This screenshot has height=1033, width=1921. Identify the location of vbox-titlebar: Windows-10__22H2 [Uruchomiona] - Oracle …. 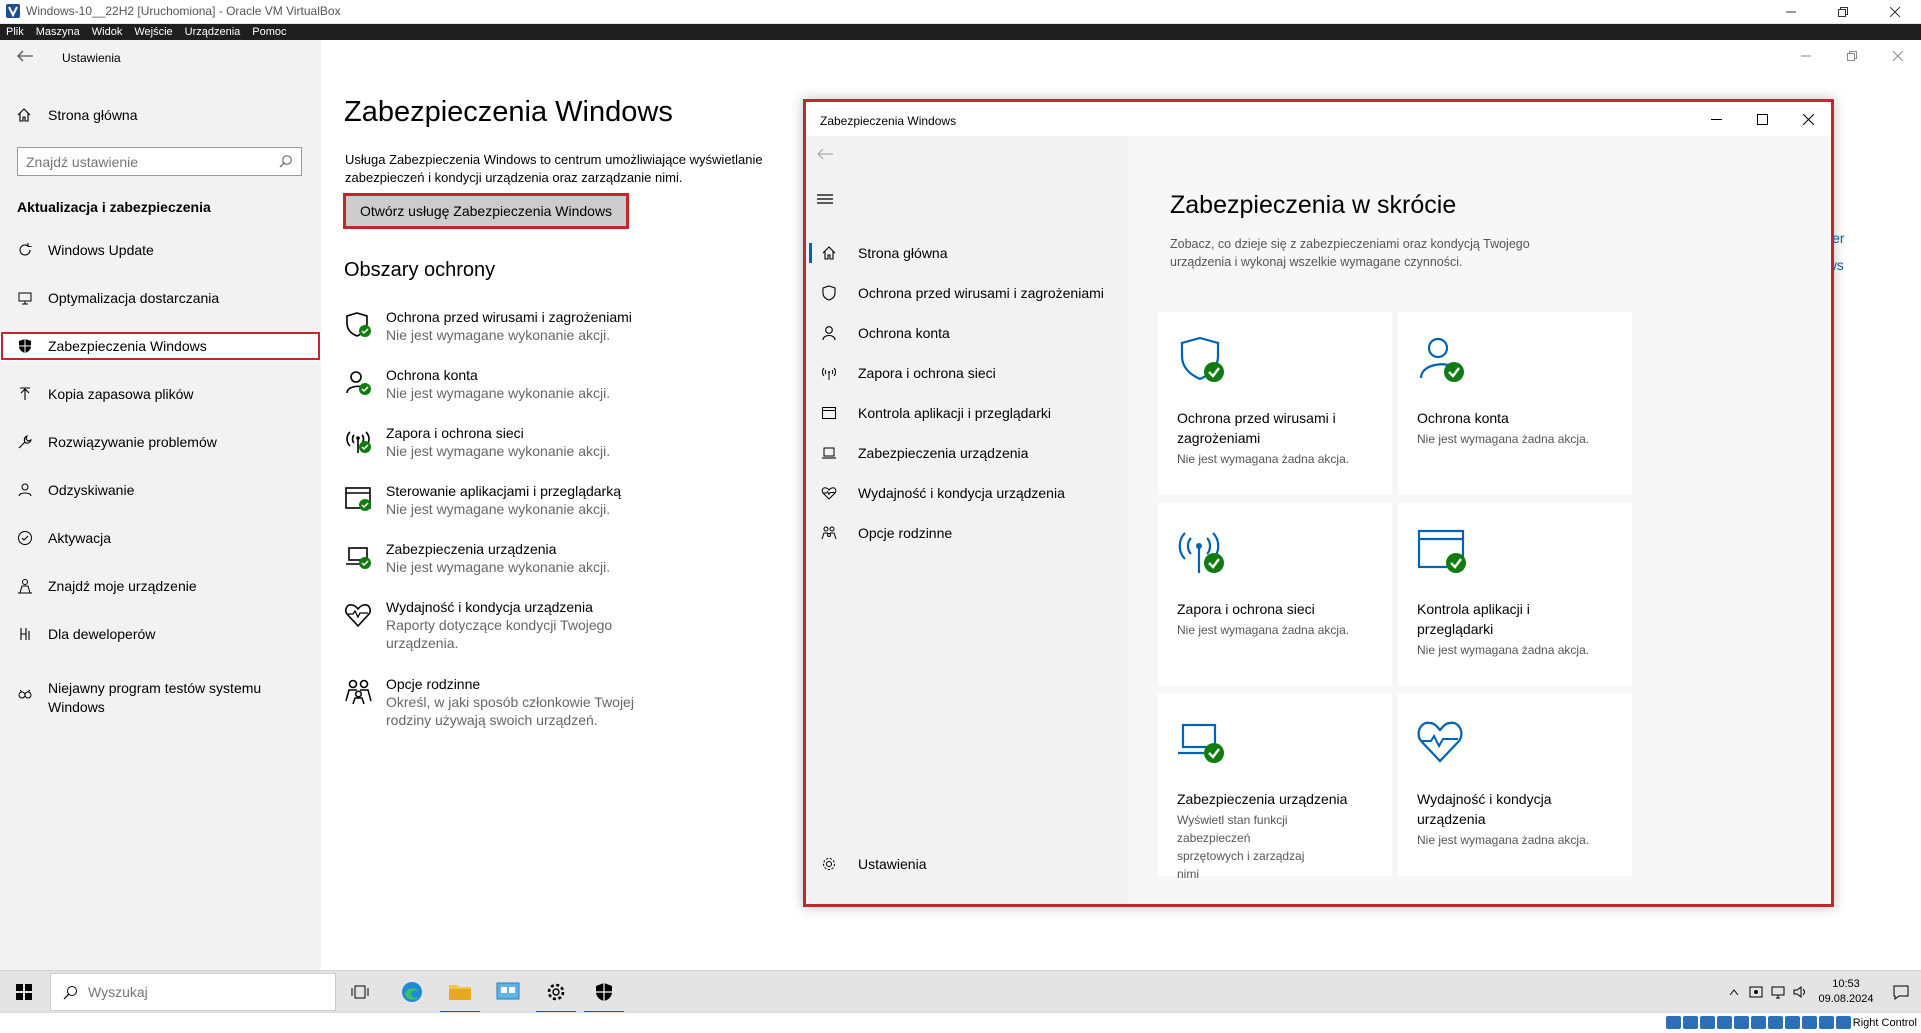
(960, 12).